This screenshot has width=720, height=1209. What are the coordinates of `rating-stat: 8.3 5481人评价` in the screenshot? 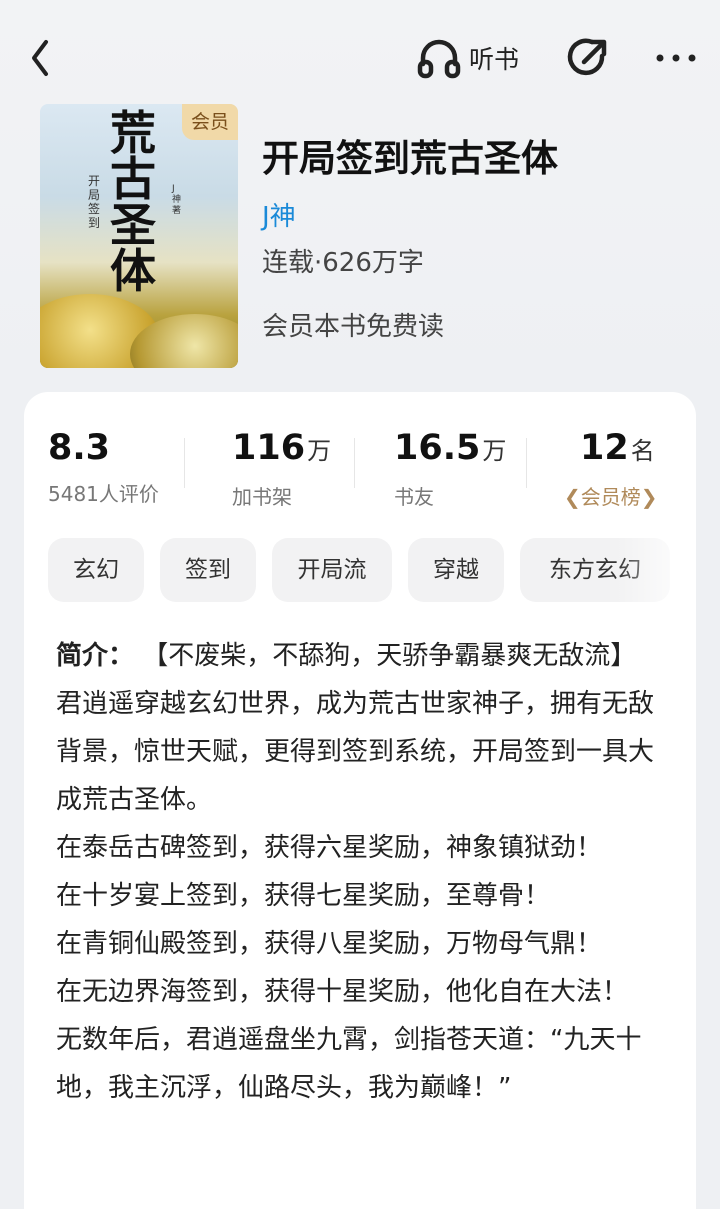 It's located at (103, 467).